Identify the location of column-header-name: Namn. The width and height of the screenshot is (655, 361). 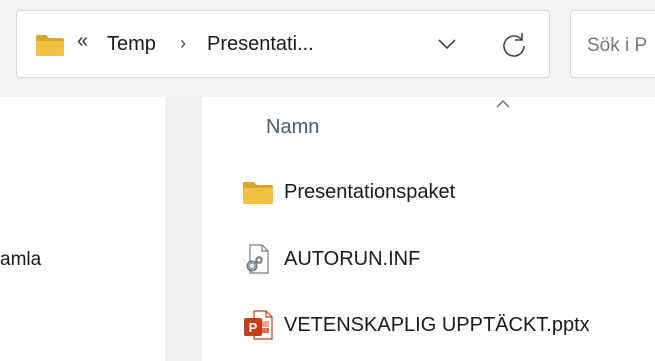
(292, 127).